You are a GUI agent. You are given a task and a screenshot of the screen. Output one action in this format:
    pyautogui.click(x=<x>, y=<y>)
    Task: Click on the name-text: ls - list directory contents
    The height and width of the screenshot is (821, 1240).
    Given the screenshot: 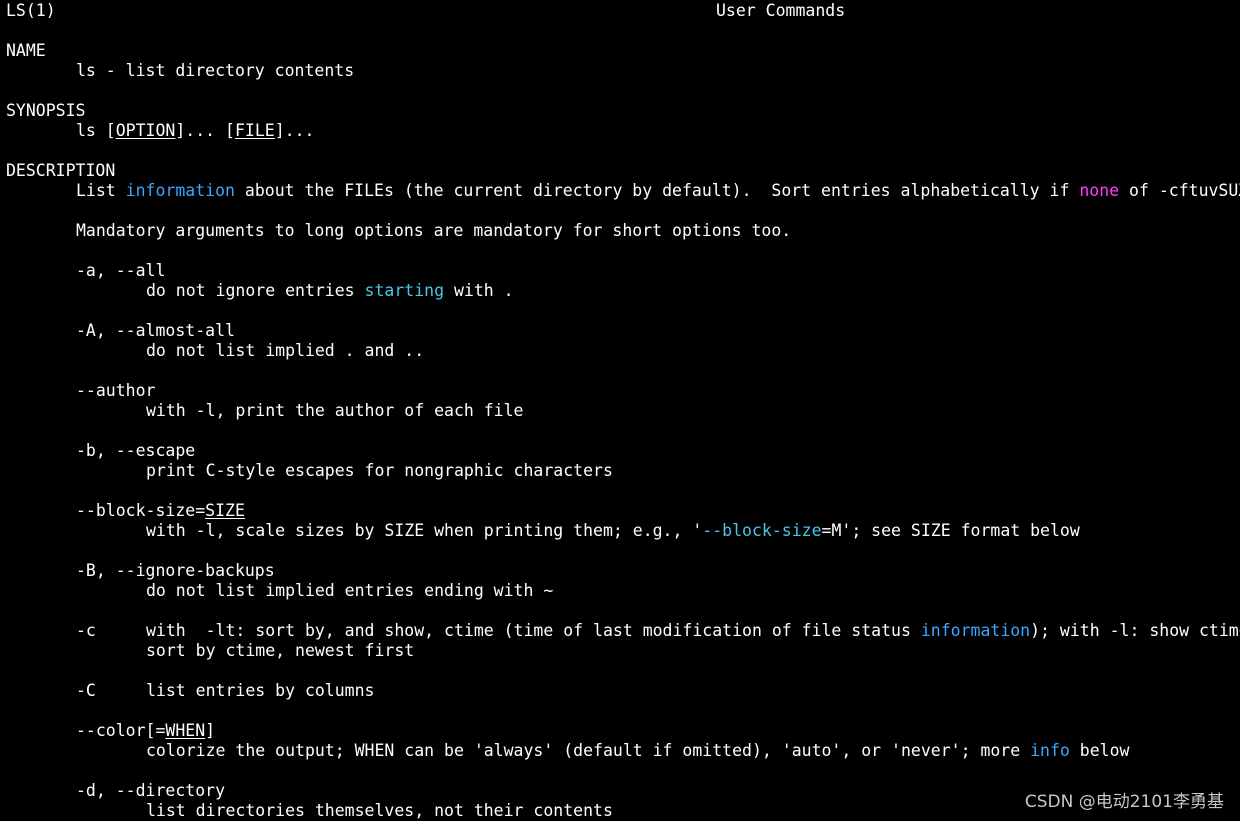 What is the action you would take?
    pyautogui.click(x=215, y=70)
    